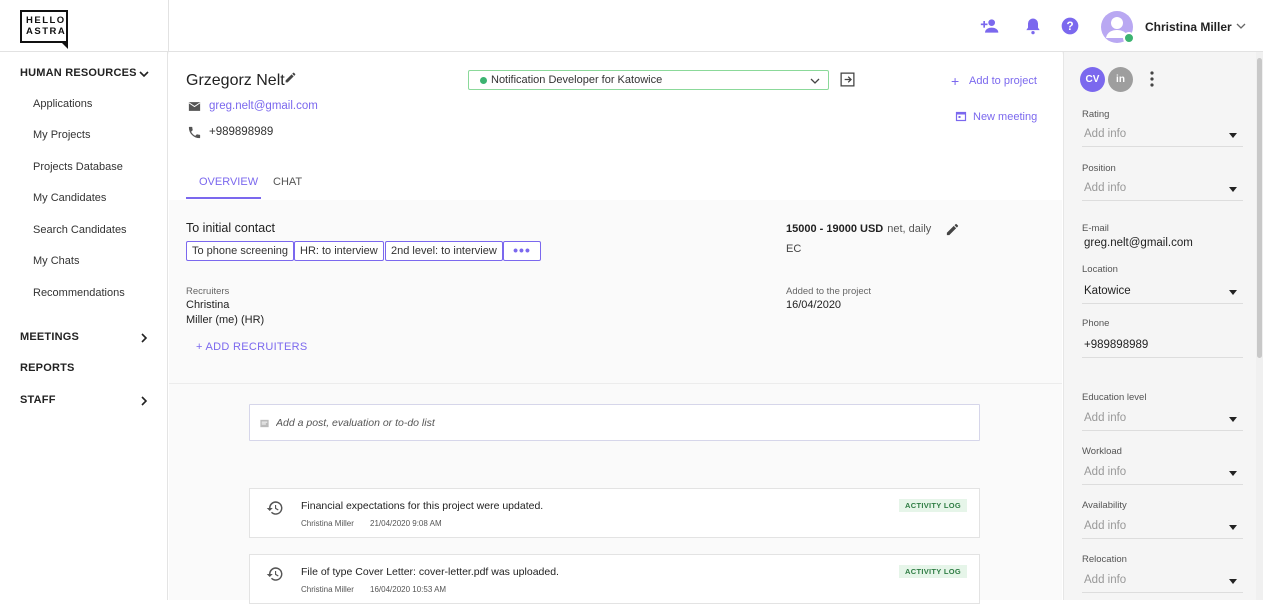 Image resolution: width=1263 pixels, height=604 pixels. What do you see at coordinates (1162, 420) in the screenshot?
I see `education-level-select: Add info` at bounding box center [1162, 420].